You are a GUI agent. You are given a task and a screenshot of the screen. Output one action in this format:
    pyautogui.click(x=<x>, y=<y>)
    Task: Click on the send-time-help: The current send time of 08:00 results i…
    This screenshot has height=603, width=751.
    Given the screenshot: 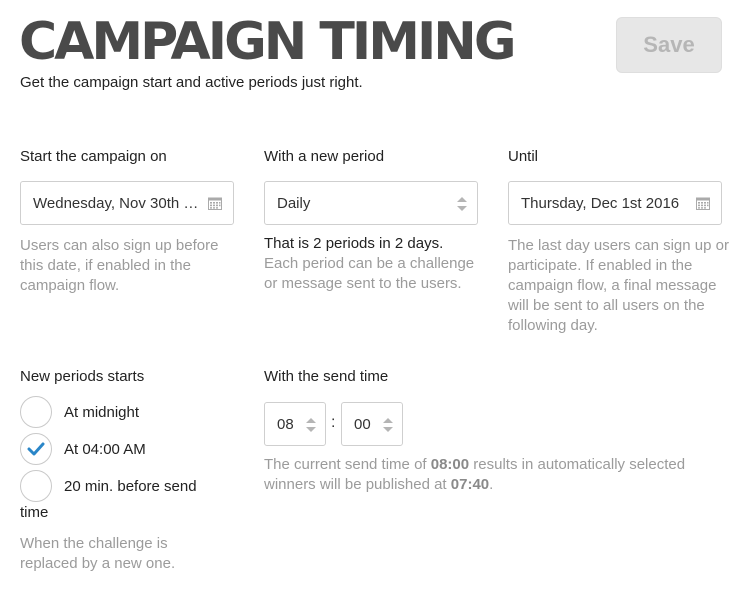 What is the action you would take?
    pyautogui.click(x=499, y=475)
    